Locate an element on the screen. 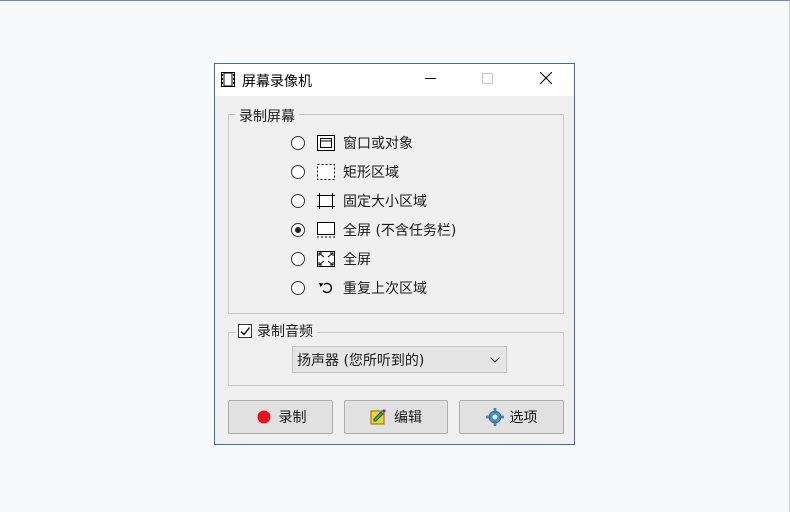 This screenshot has height=512, width=790. options-button: 选项 is located at coordinates (511, 417).